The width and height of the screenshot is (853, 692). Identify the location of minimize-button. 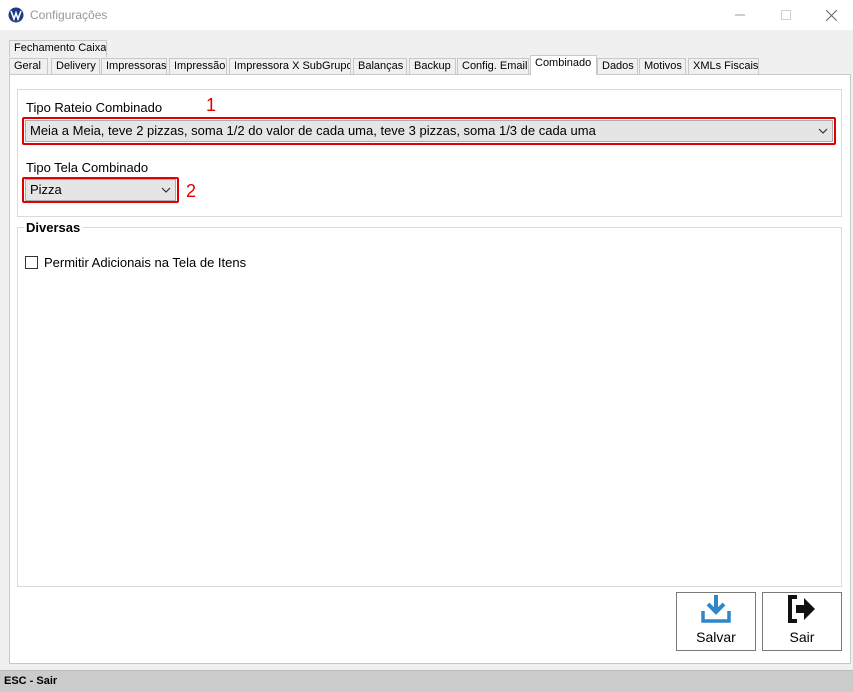
(740, 15).